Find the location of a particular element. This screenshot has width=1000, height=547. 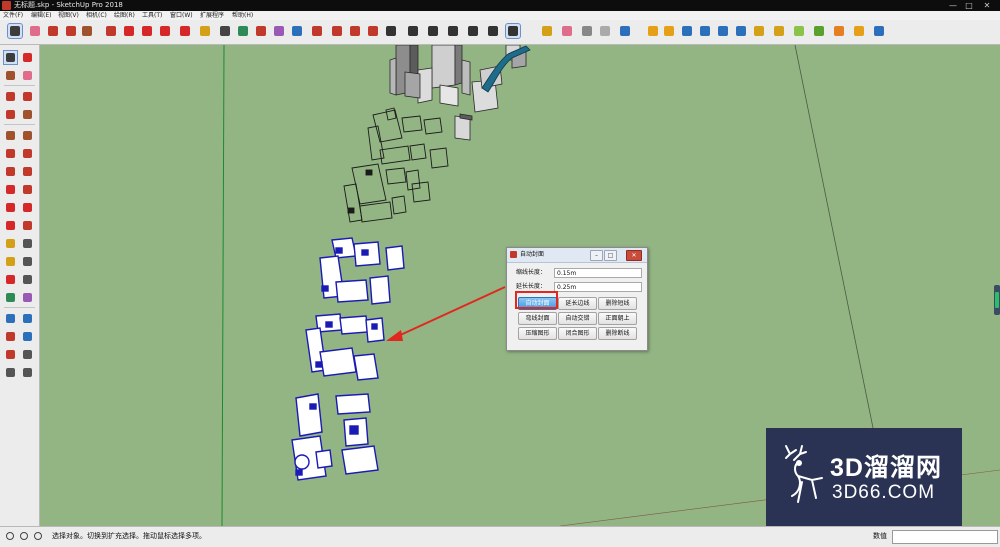

ruby-grid-button is located at coordinates (879, 31).